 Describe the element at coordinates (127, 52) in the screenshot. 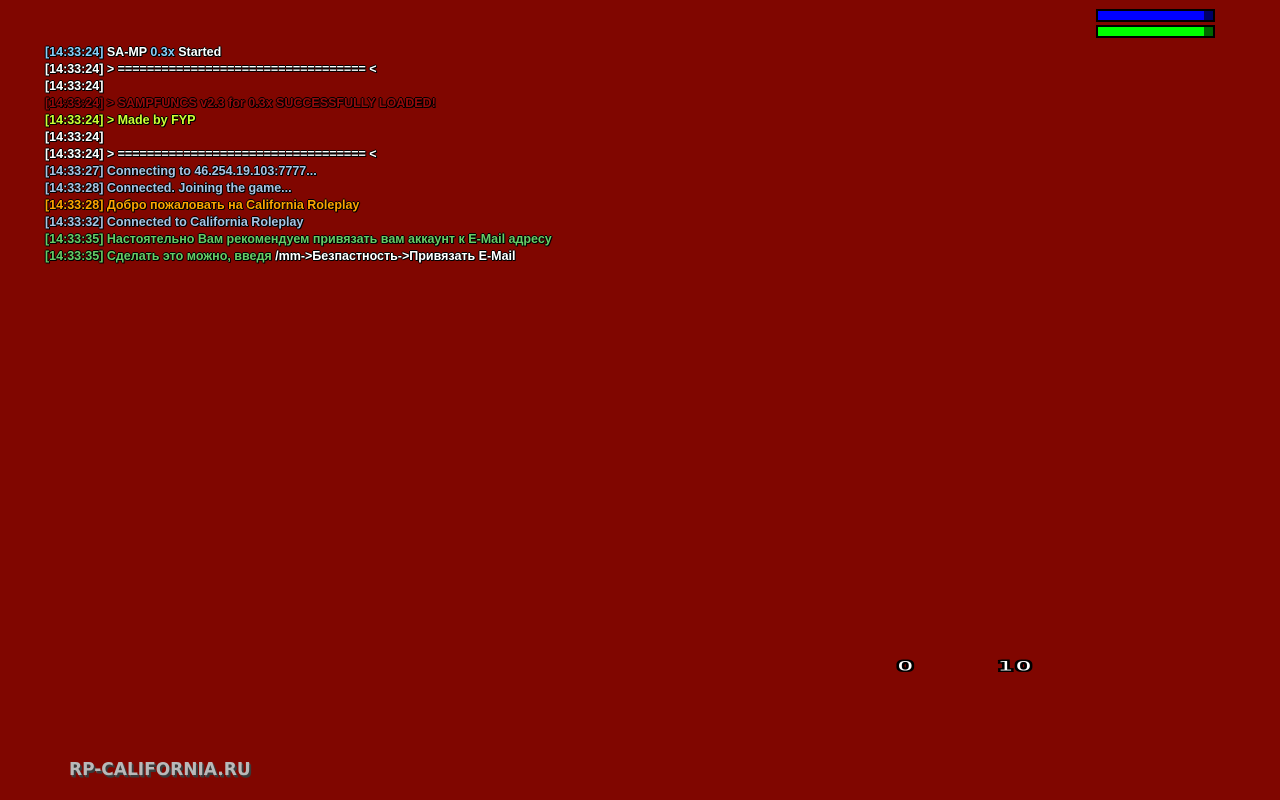

I see `chat-message-text: SA-MP` at that location.